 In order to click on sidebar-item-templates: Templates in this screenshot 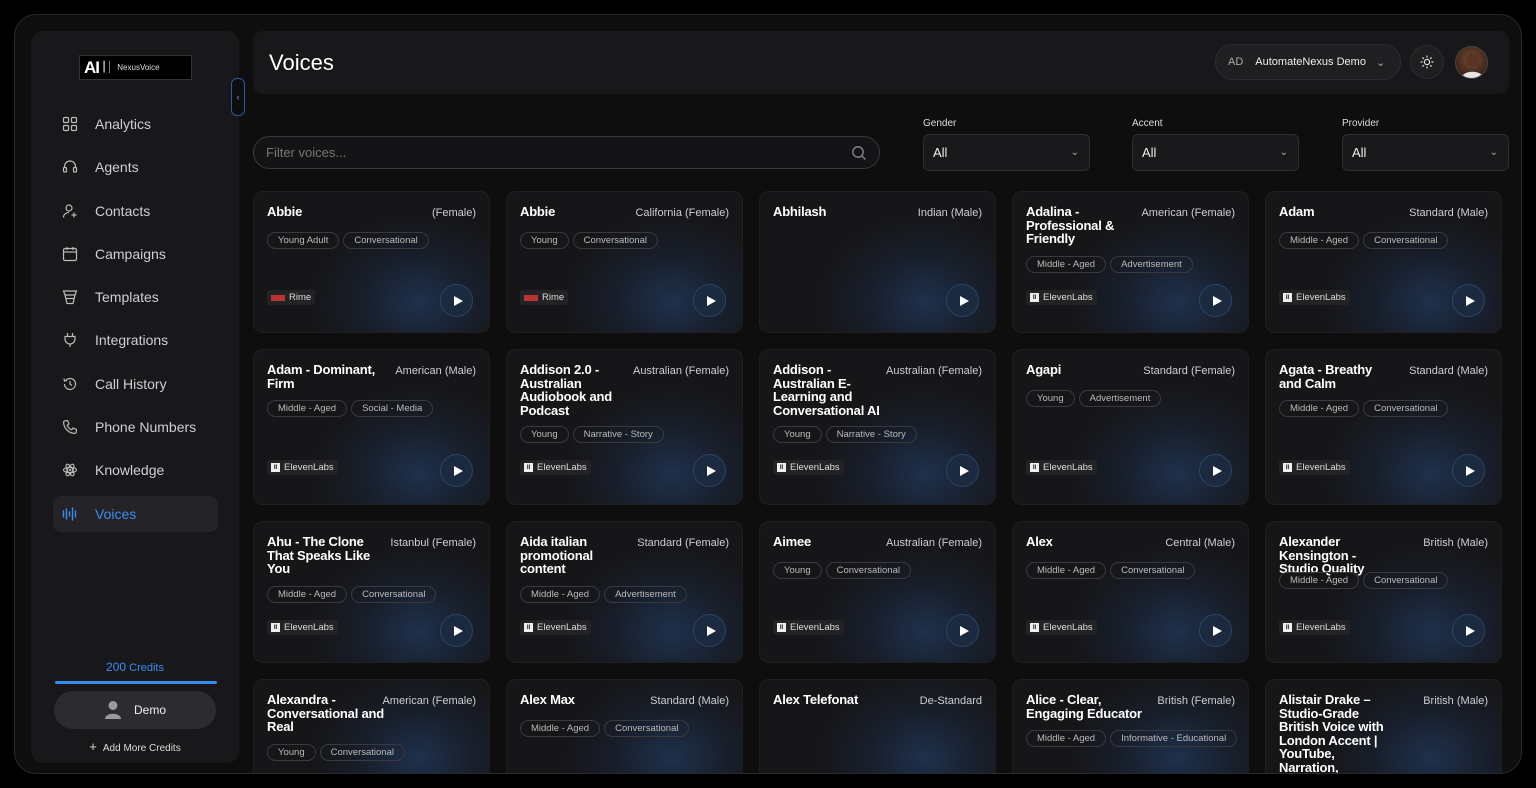, I will do `click(135, 297)`.